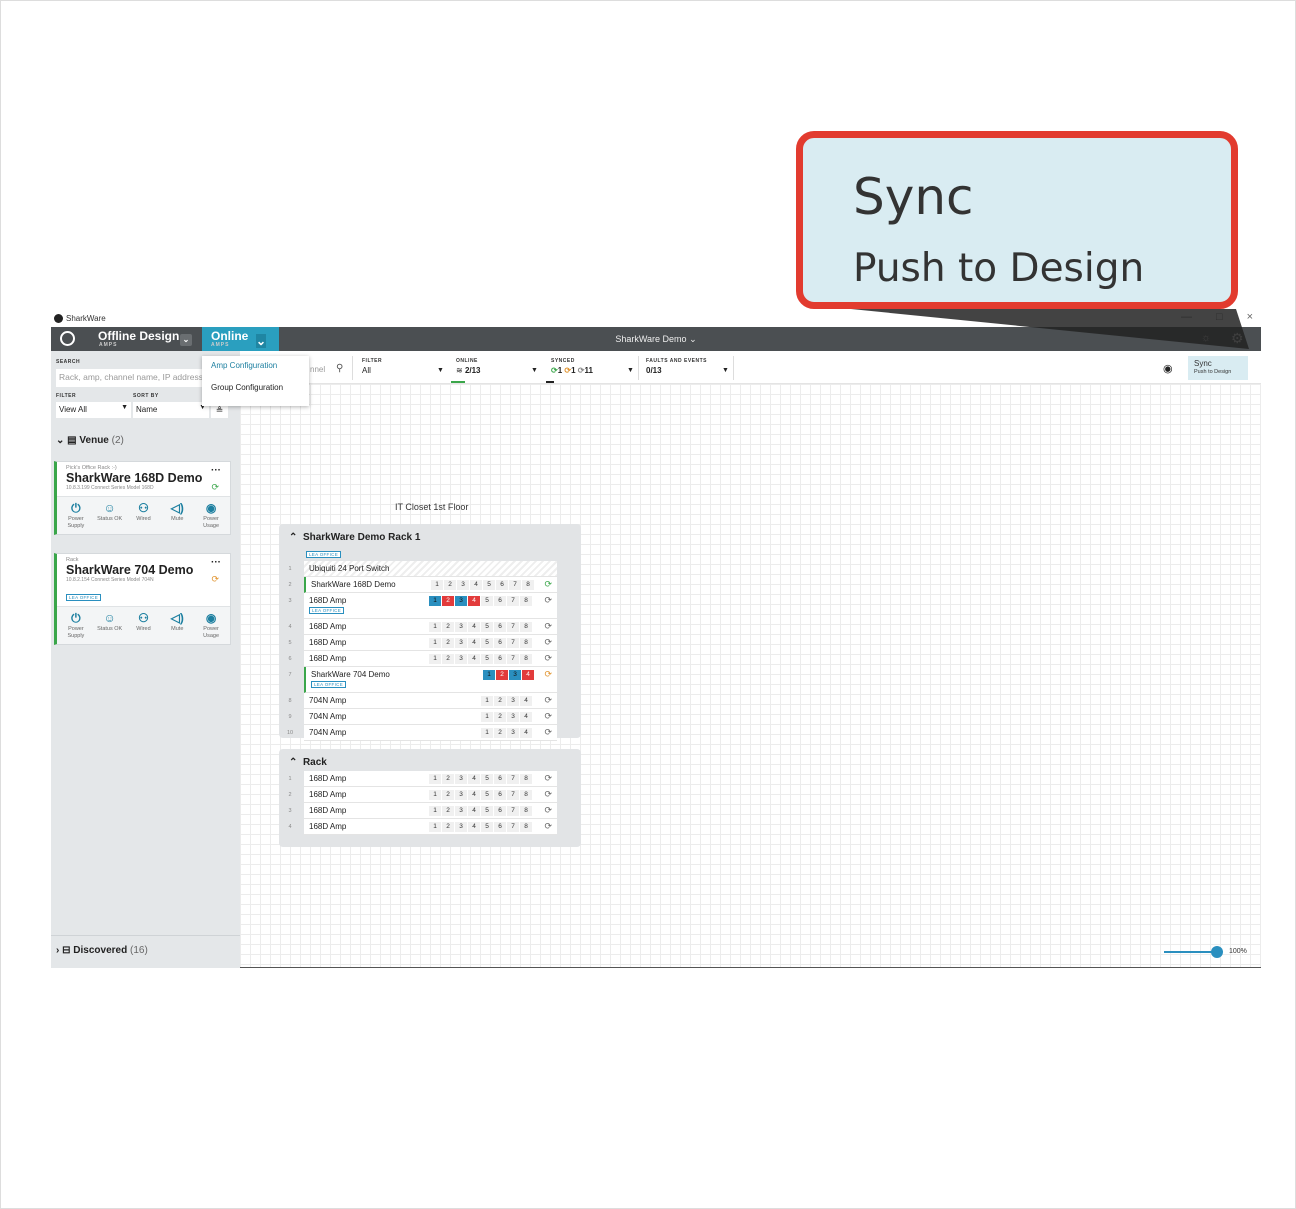 This screenshot has width=1296, height=1209. I want to click on zoom-slider, so click(1188, 952).